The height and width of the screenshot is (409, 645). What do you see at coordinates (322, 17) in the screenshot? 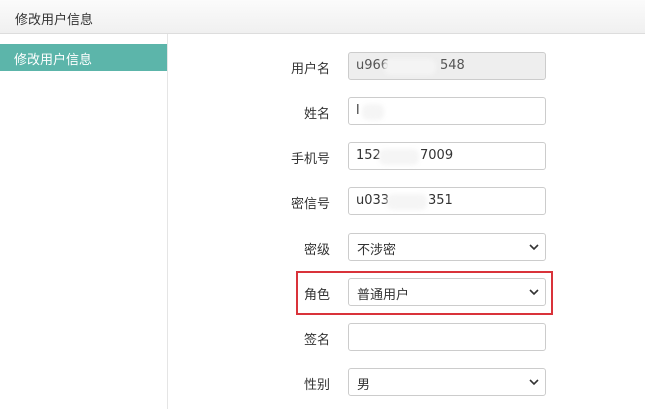
I see `page-header: 修改用户信息` at bounding box center [322, 17].